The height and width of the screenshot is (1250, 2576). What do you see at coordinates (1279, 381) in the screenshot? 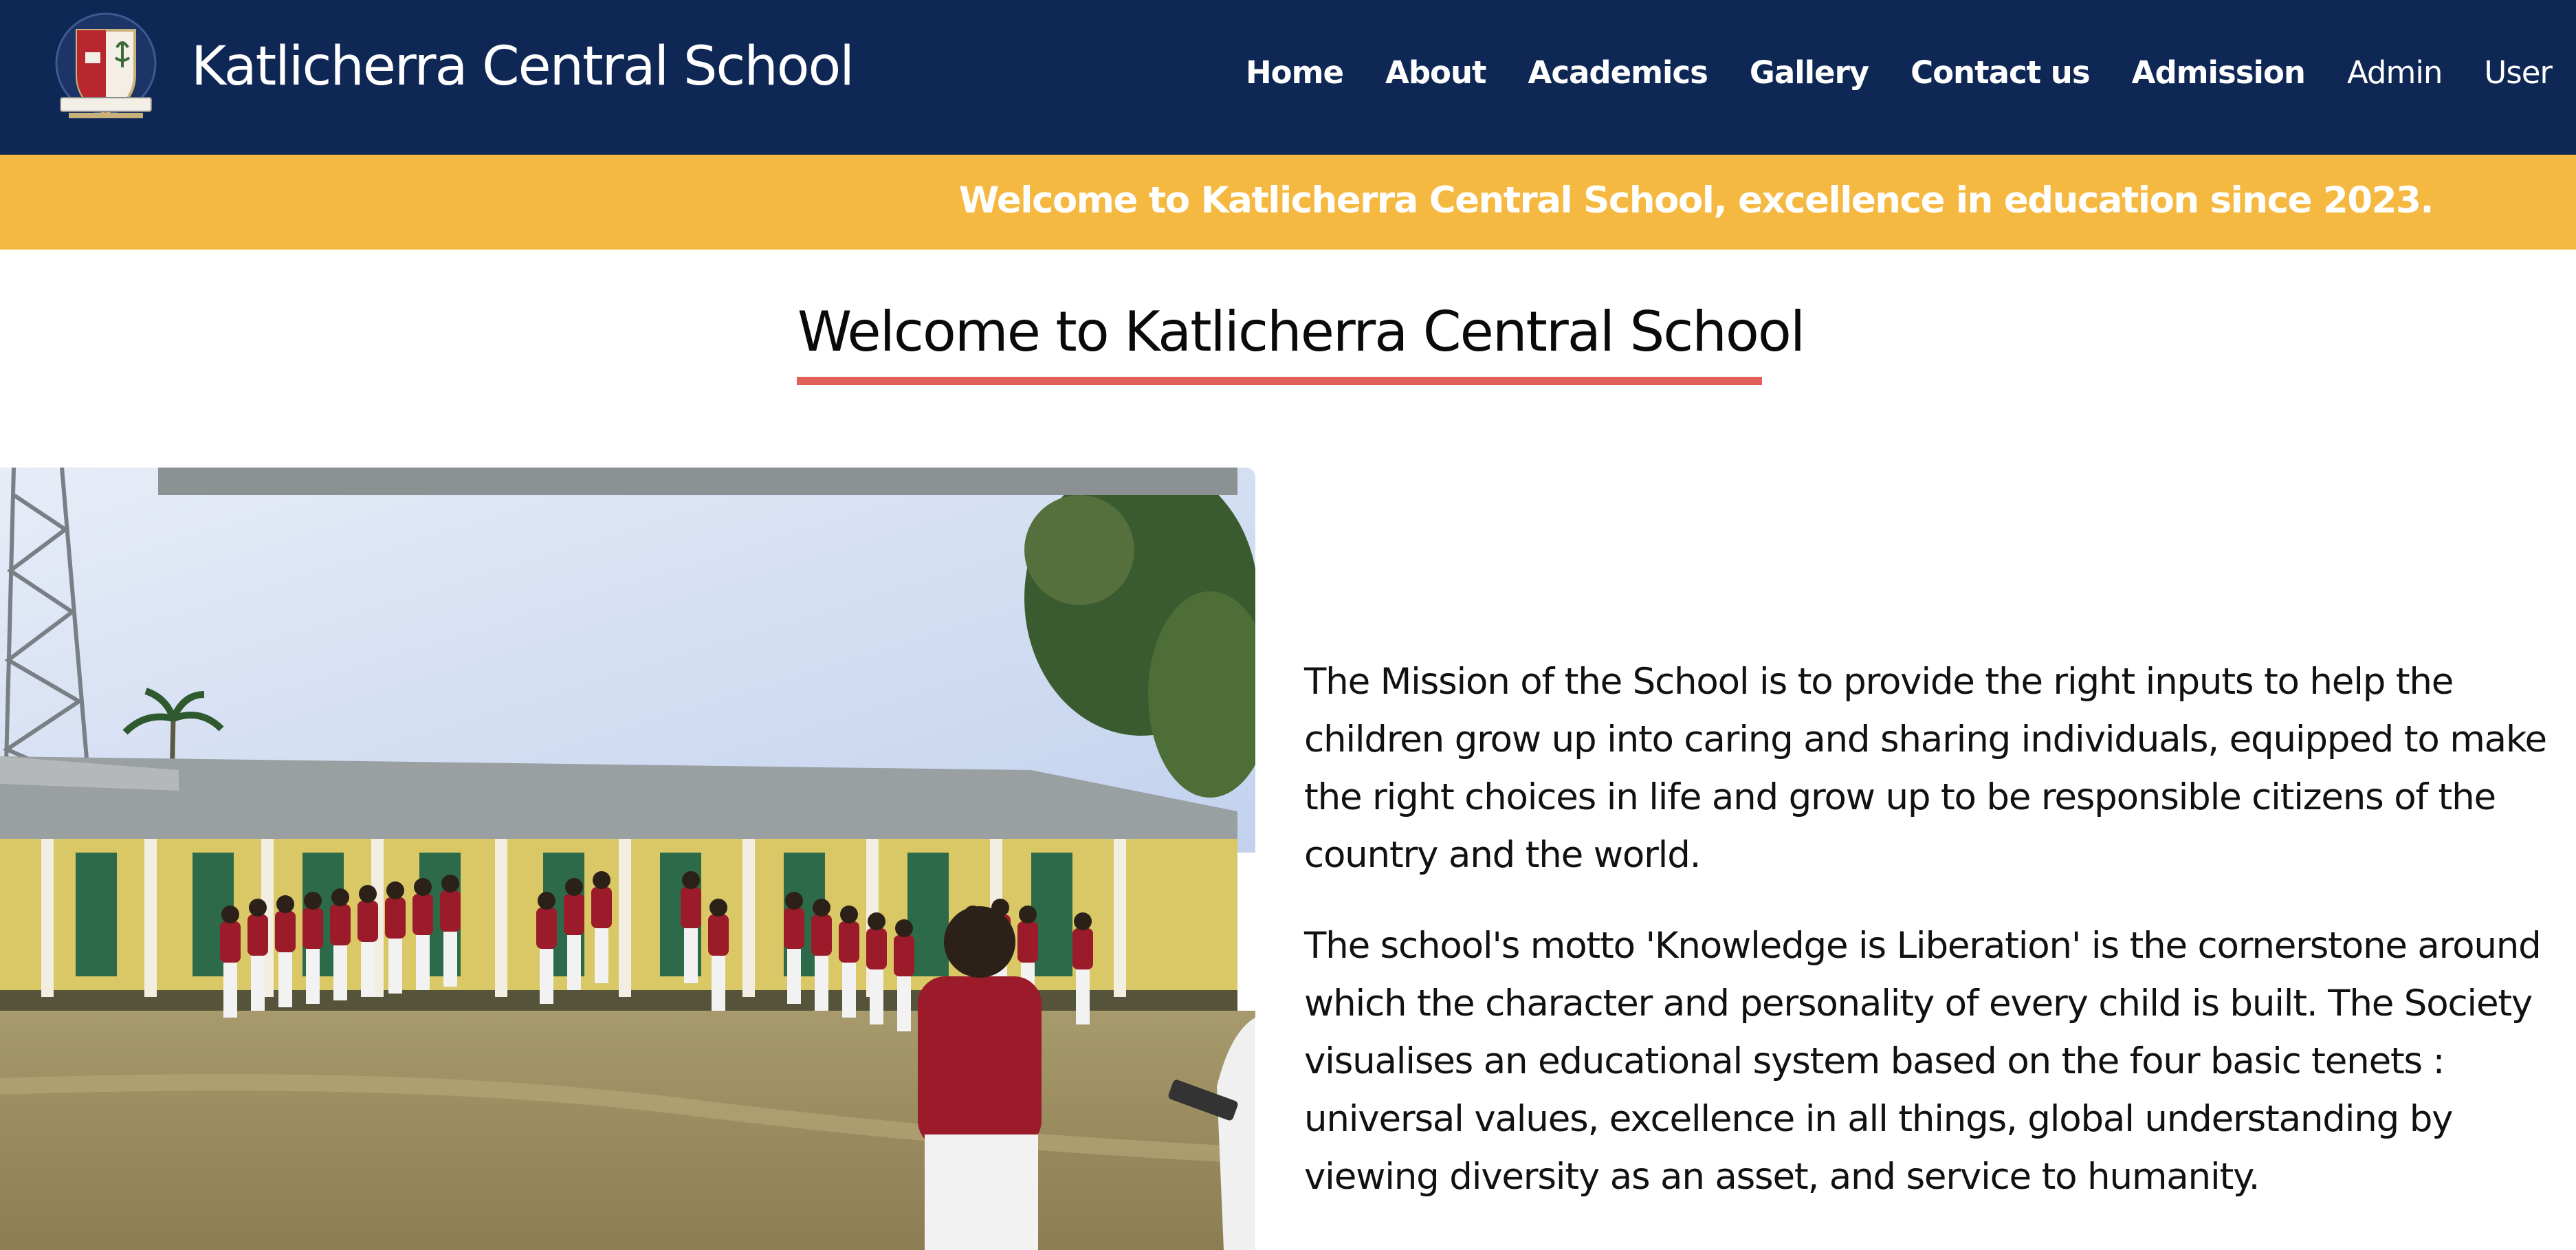
I see `title-underline` at bounding box center [1279, 381].